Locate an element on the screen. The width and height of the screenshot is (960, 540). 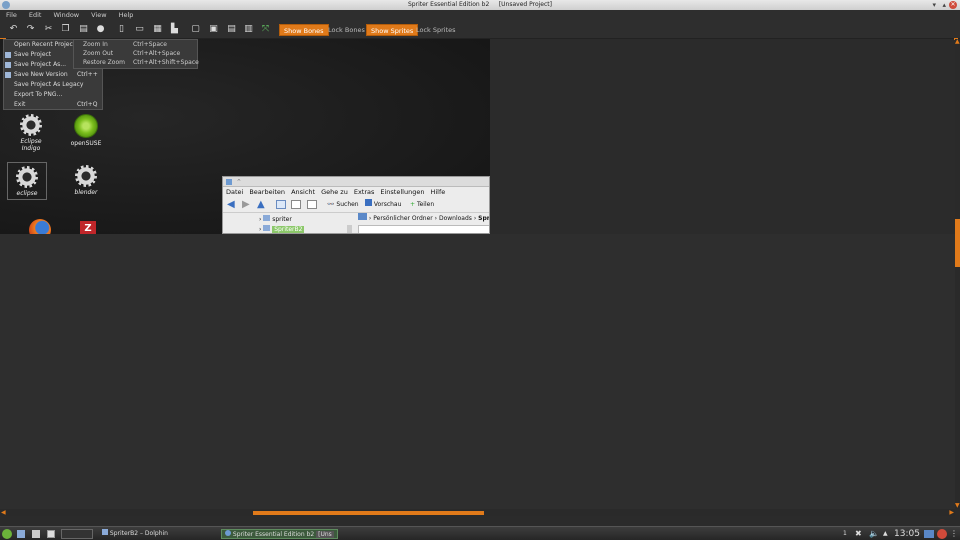
tree-item-spriterb2: › SpriterB2 is located at coordinates (294, 229).